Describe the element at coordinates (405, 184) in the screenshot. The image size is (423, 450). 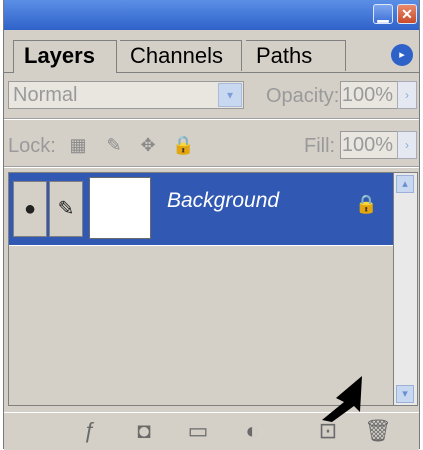
I see `scroll-up-icon: ▴` at that location.